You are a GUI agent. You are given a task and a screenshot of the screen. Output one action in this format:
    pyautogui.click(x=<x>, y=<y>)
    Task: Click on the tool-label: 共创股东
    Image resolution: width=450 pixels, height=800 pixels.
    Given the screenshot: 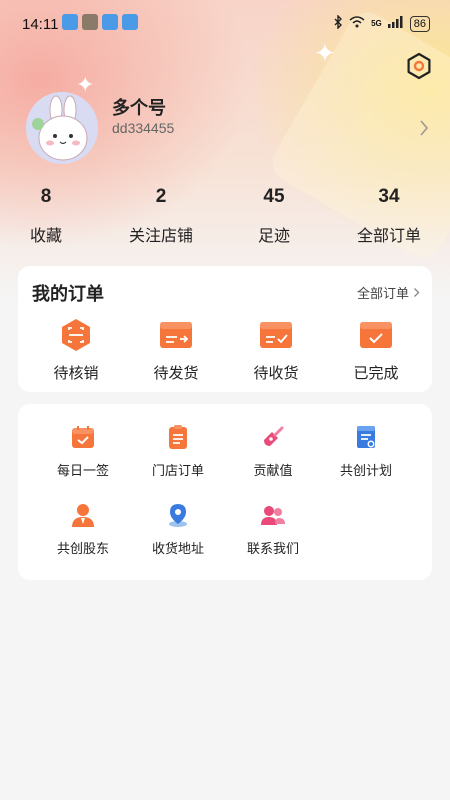 What is the action you would take?
    pyautogui.click(x=82, y=548)
    